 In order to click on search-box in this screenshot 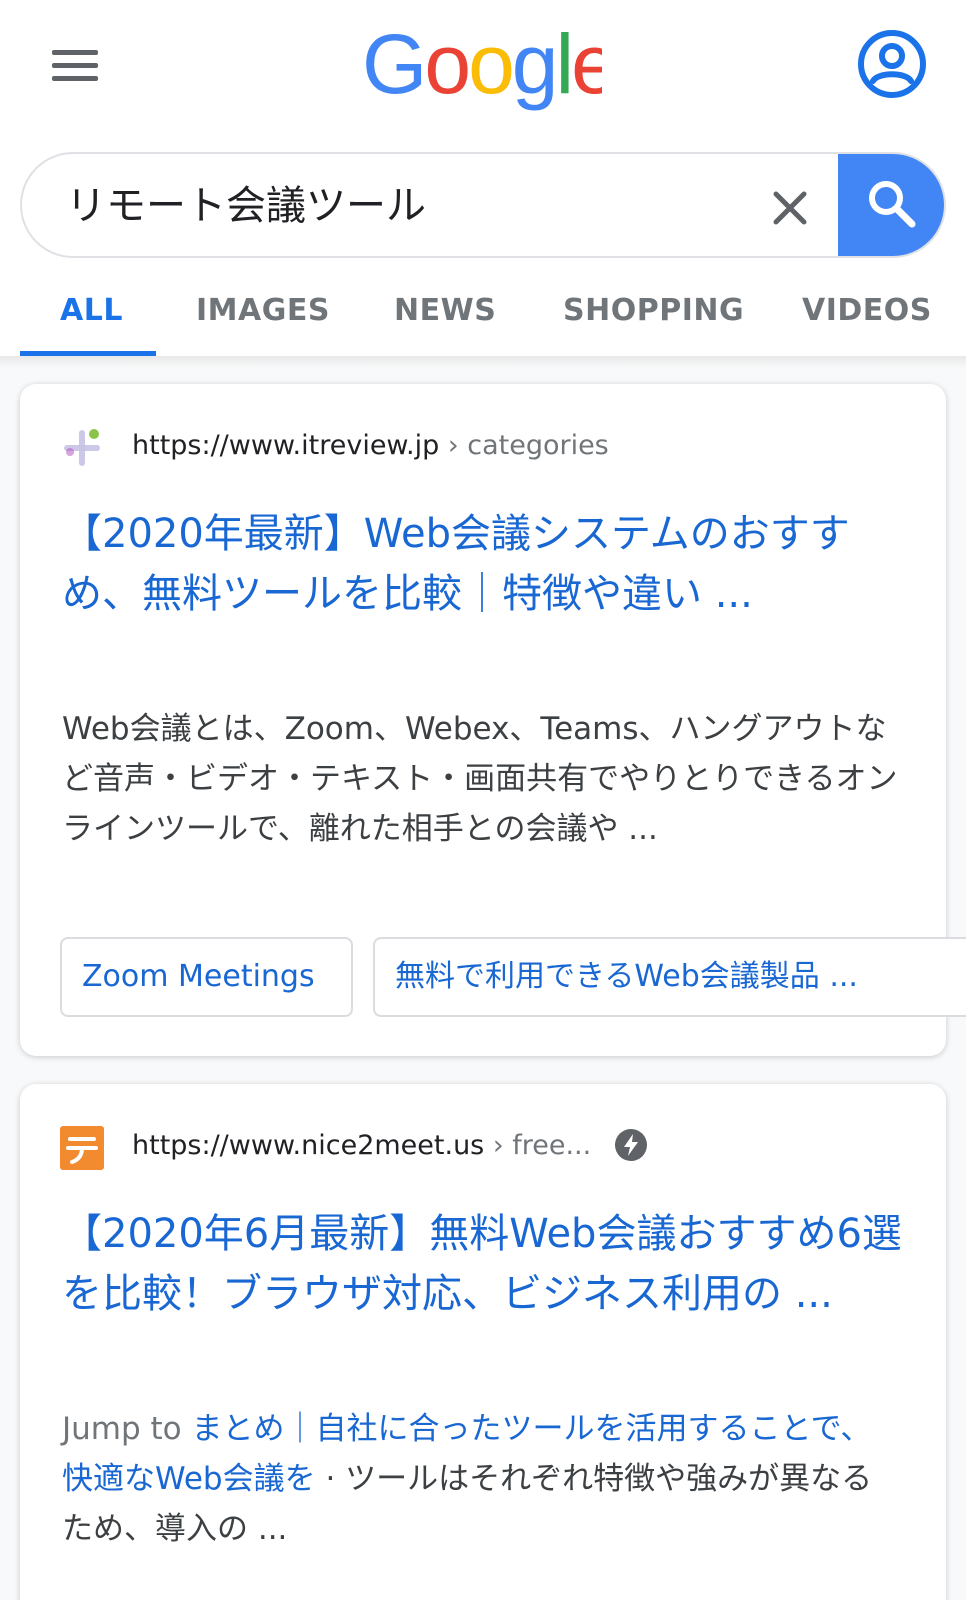, I will do `click(483, 205)`.